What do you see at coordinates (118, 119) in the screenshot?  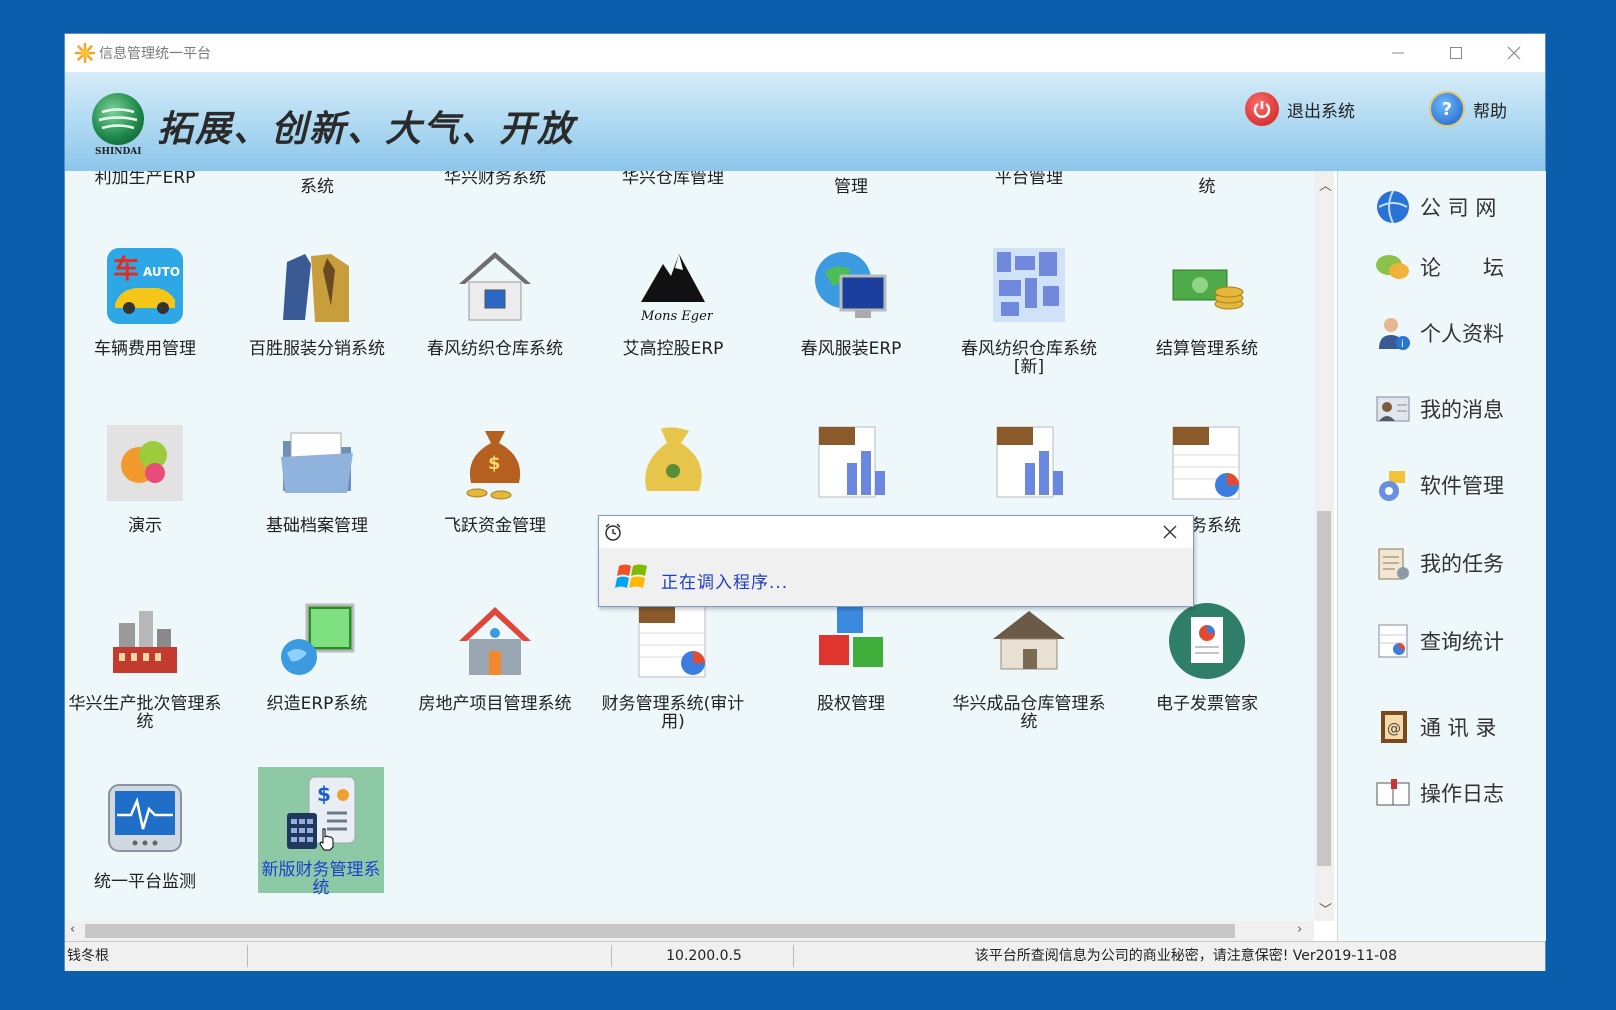 I see `logo-lines-icon` at bounding box center [118, 119].